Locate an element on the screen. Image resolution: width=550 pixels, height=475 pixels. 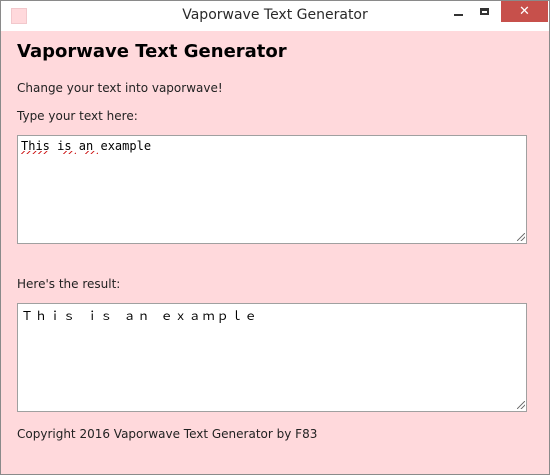
close-button: ✕ is located at coordinates (524, 11).